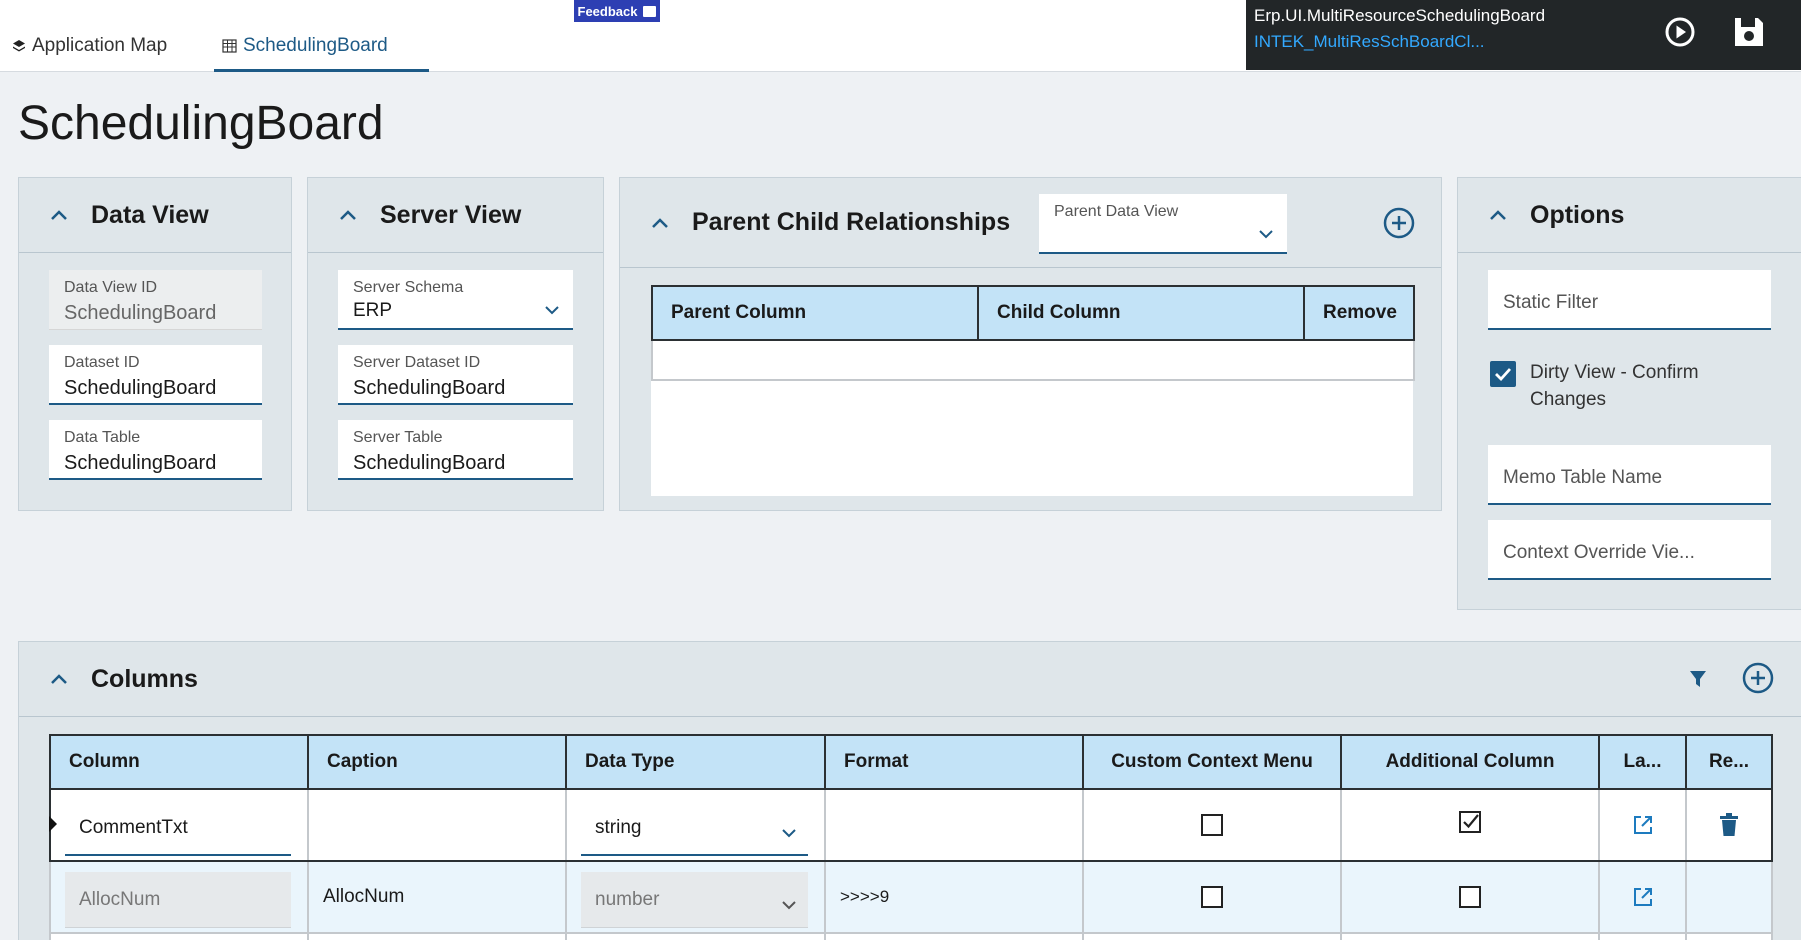 Image resolution: width=1801 pixels, height=940 pixels. I want to click on panel-title: Data View, so click(150, 214).